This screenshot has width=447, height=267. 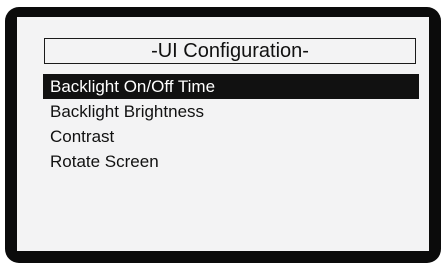 What do you see at coordinates (230, 51) in the screenshot?
I see `screen-title: -UI Configuration-` at bounding box center [230, 51].